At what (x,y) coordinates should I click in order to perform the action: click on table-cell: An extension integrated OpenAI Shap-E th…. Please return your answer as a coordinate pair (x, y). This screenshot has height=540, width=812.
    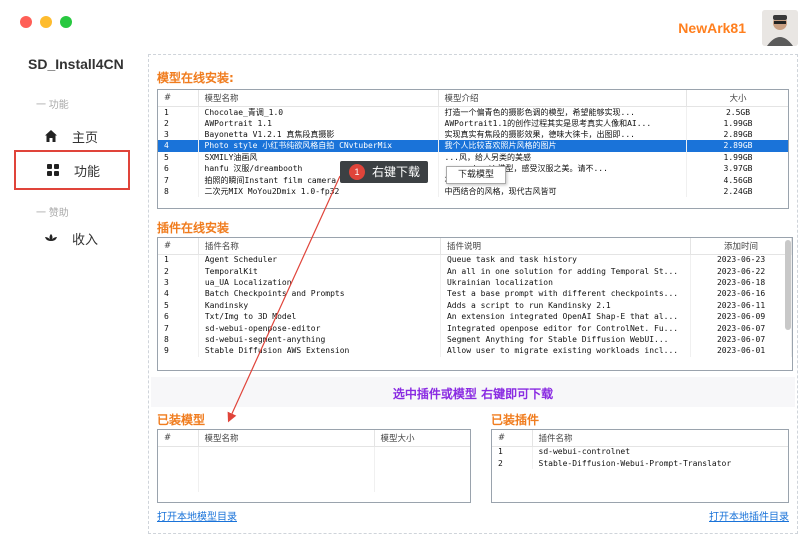
    Looking at the image, I should click on (566, 316).